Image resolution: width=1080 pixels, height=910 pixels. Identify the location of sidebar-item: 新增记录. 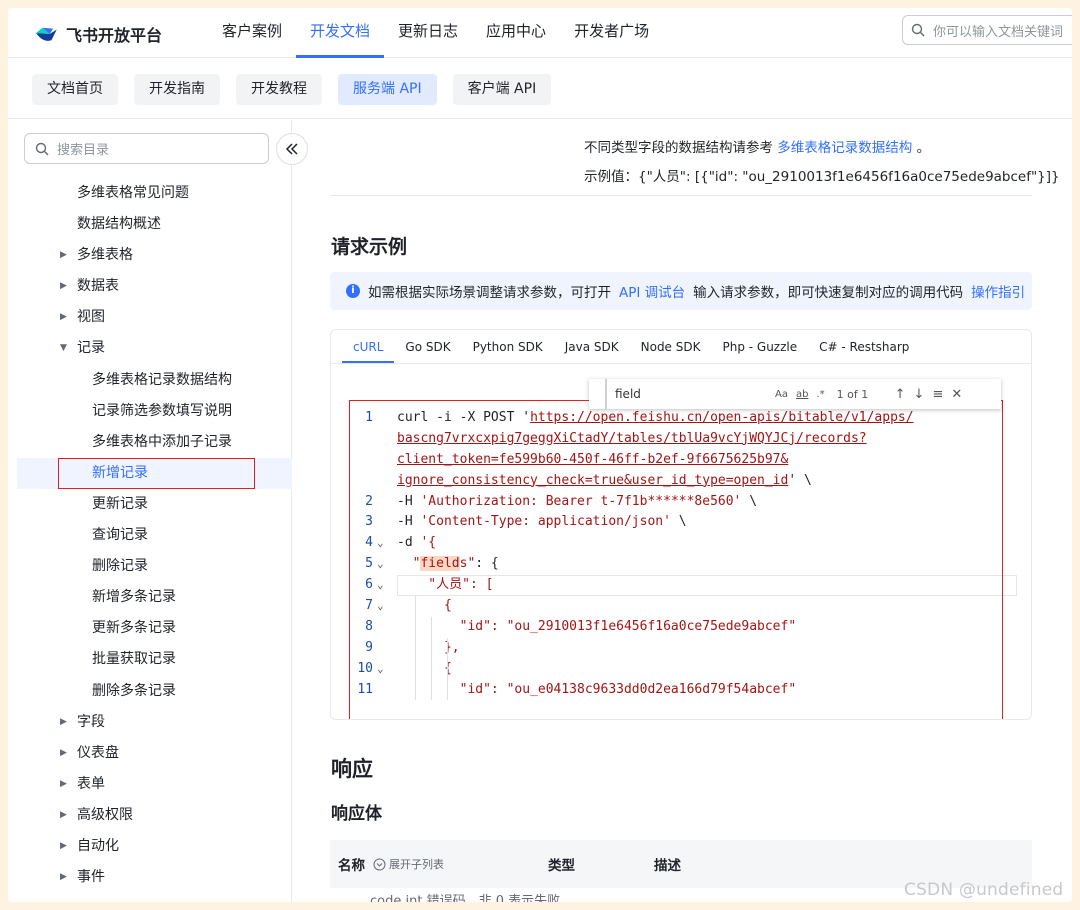
(154, 473).